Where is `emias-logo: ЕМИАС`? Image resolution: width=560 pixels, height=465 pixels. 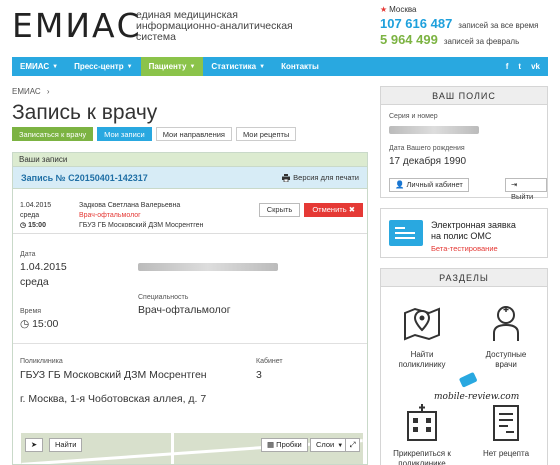 emias-logo: ЕМИАС is located at coordinates (77, 26).